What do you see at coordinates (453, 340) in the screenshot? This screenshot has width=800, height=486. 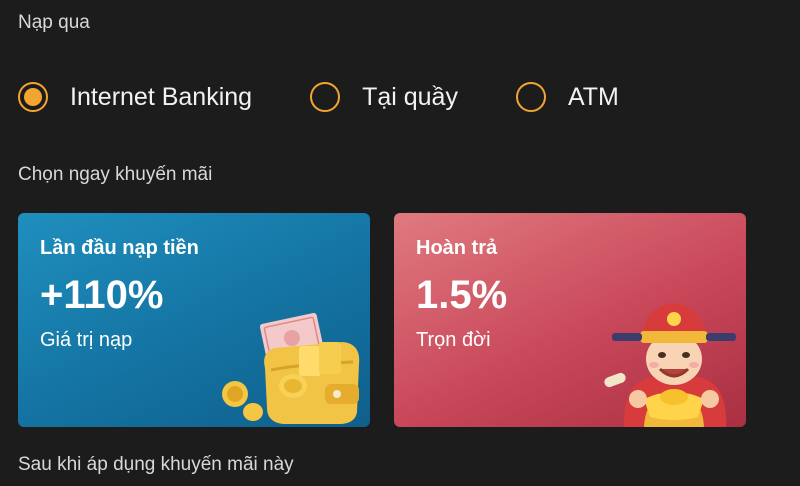 I see `promo-card-subtitle: Trọn đời` at bounding box center [453, 340].